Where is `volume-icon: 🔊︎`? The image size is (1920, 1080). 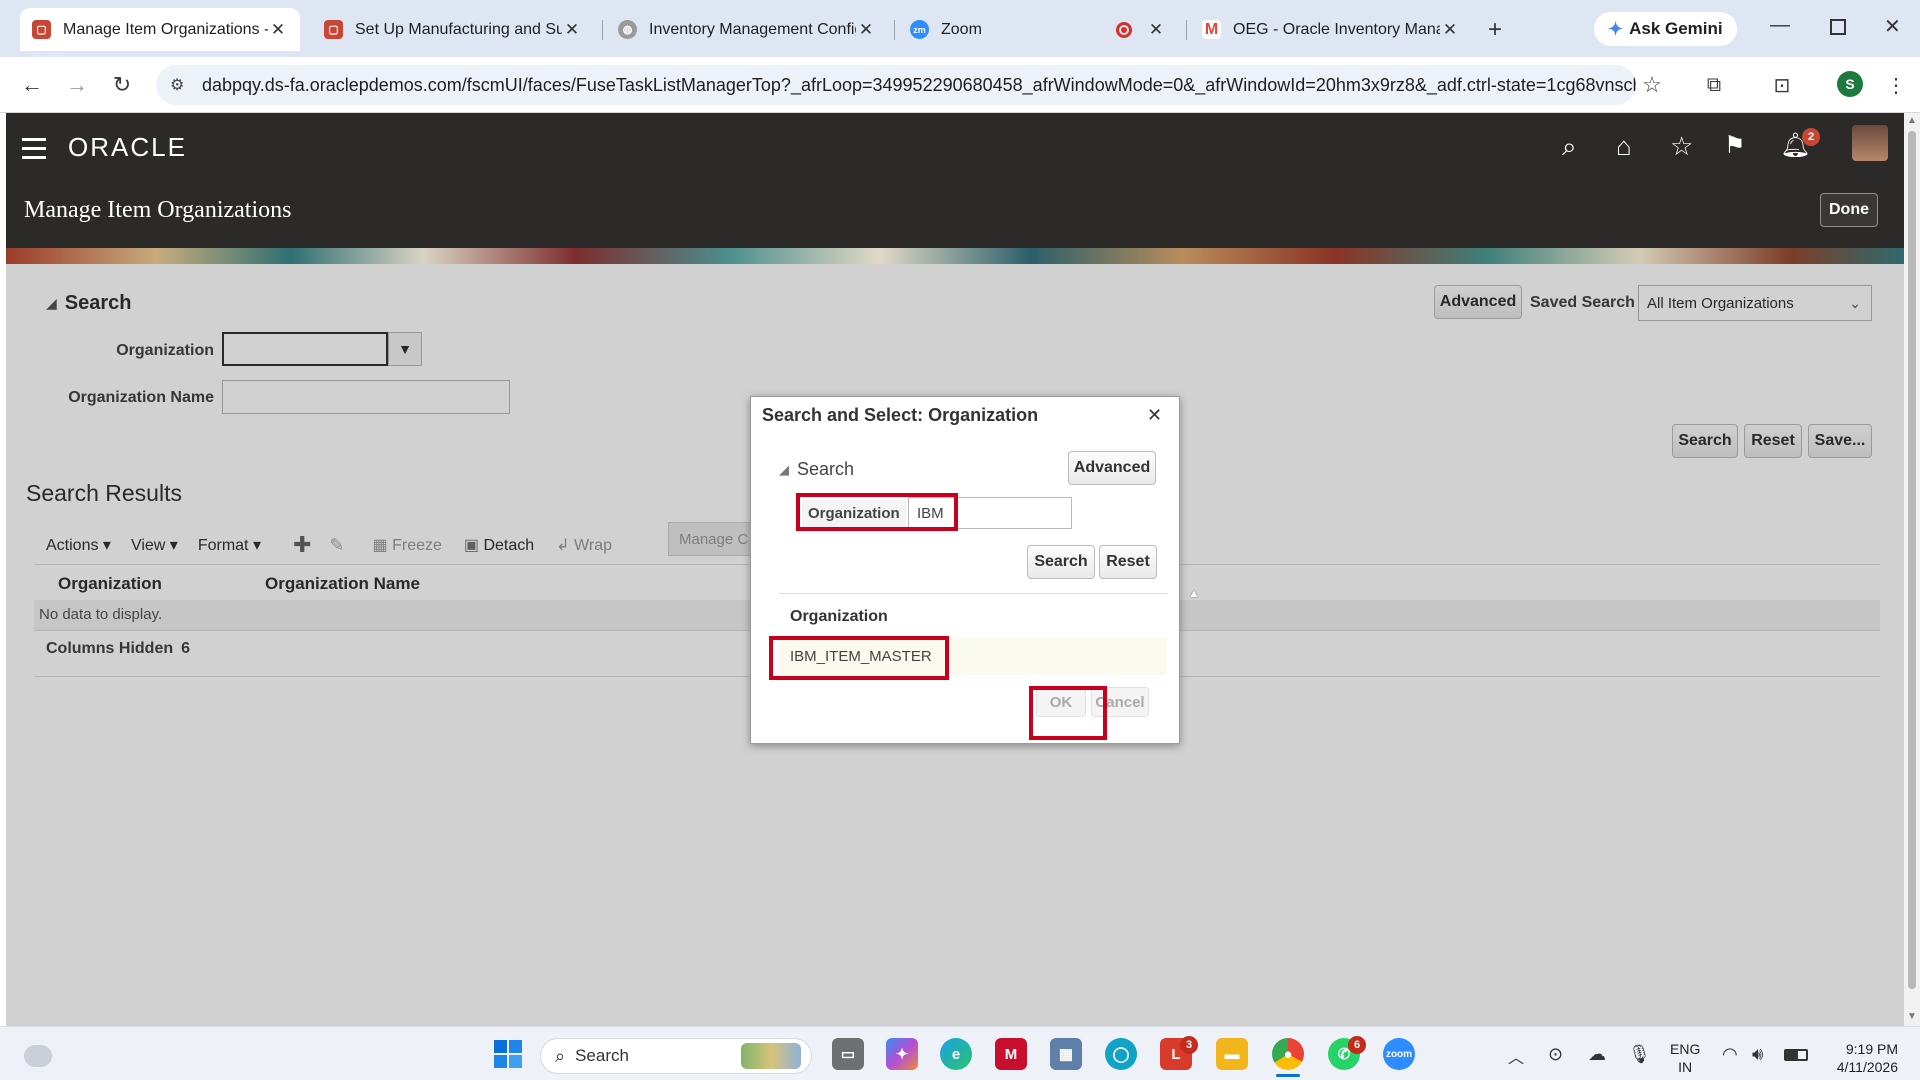 volume-icon: 🔊︎ is located at coordinates (1757, 1054).